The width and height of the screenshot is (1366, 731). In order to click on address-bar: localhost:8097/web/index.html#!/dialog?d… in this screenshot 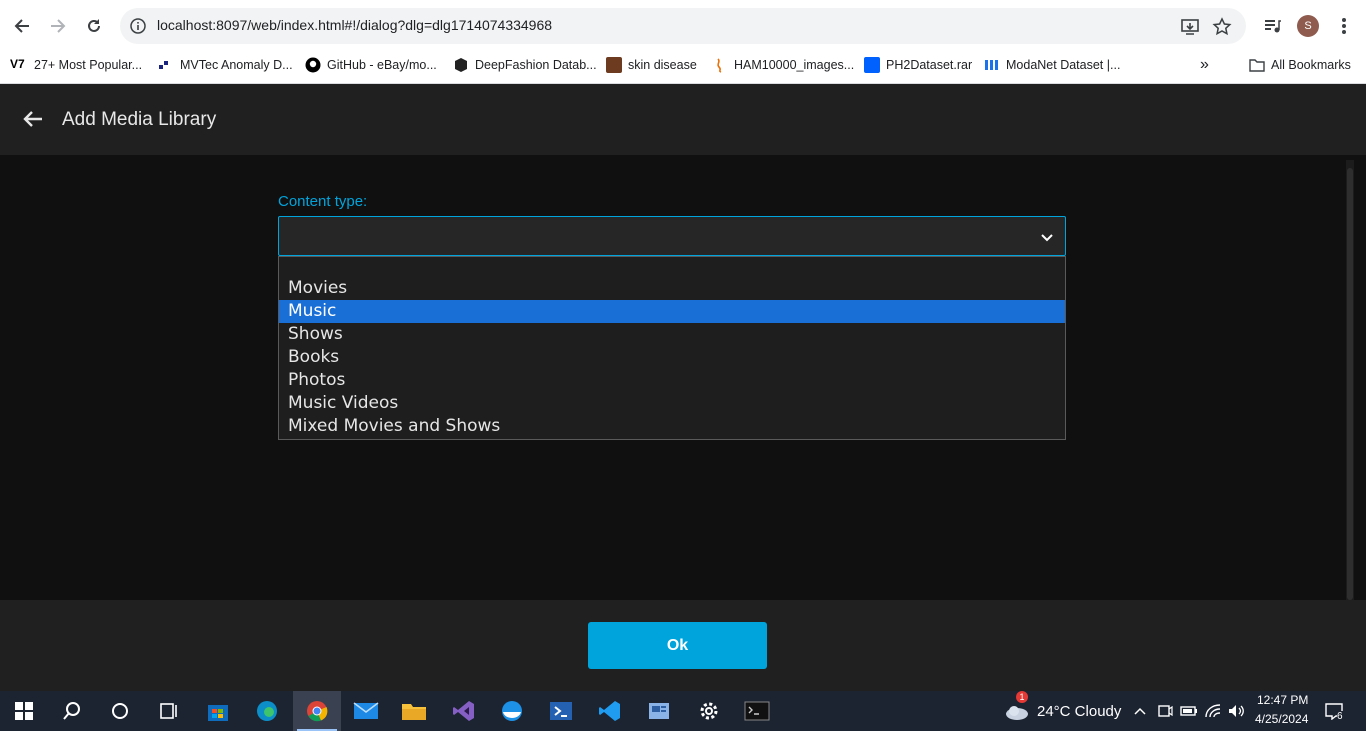, I will do `click(683, 26)`.